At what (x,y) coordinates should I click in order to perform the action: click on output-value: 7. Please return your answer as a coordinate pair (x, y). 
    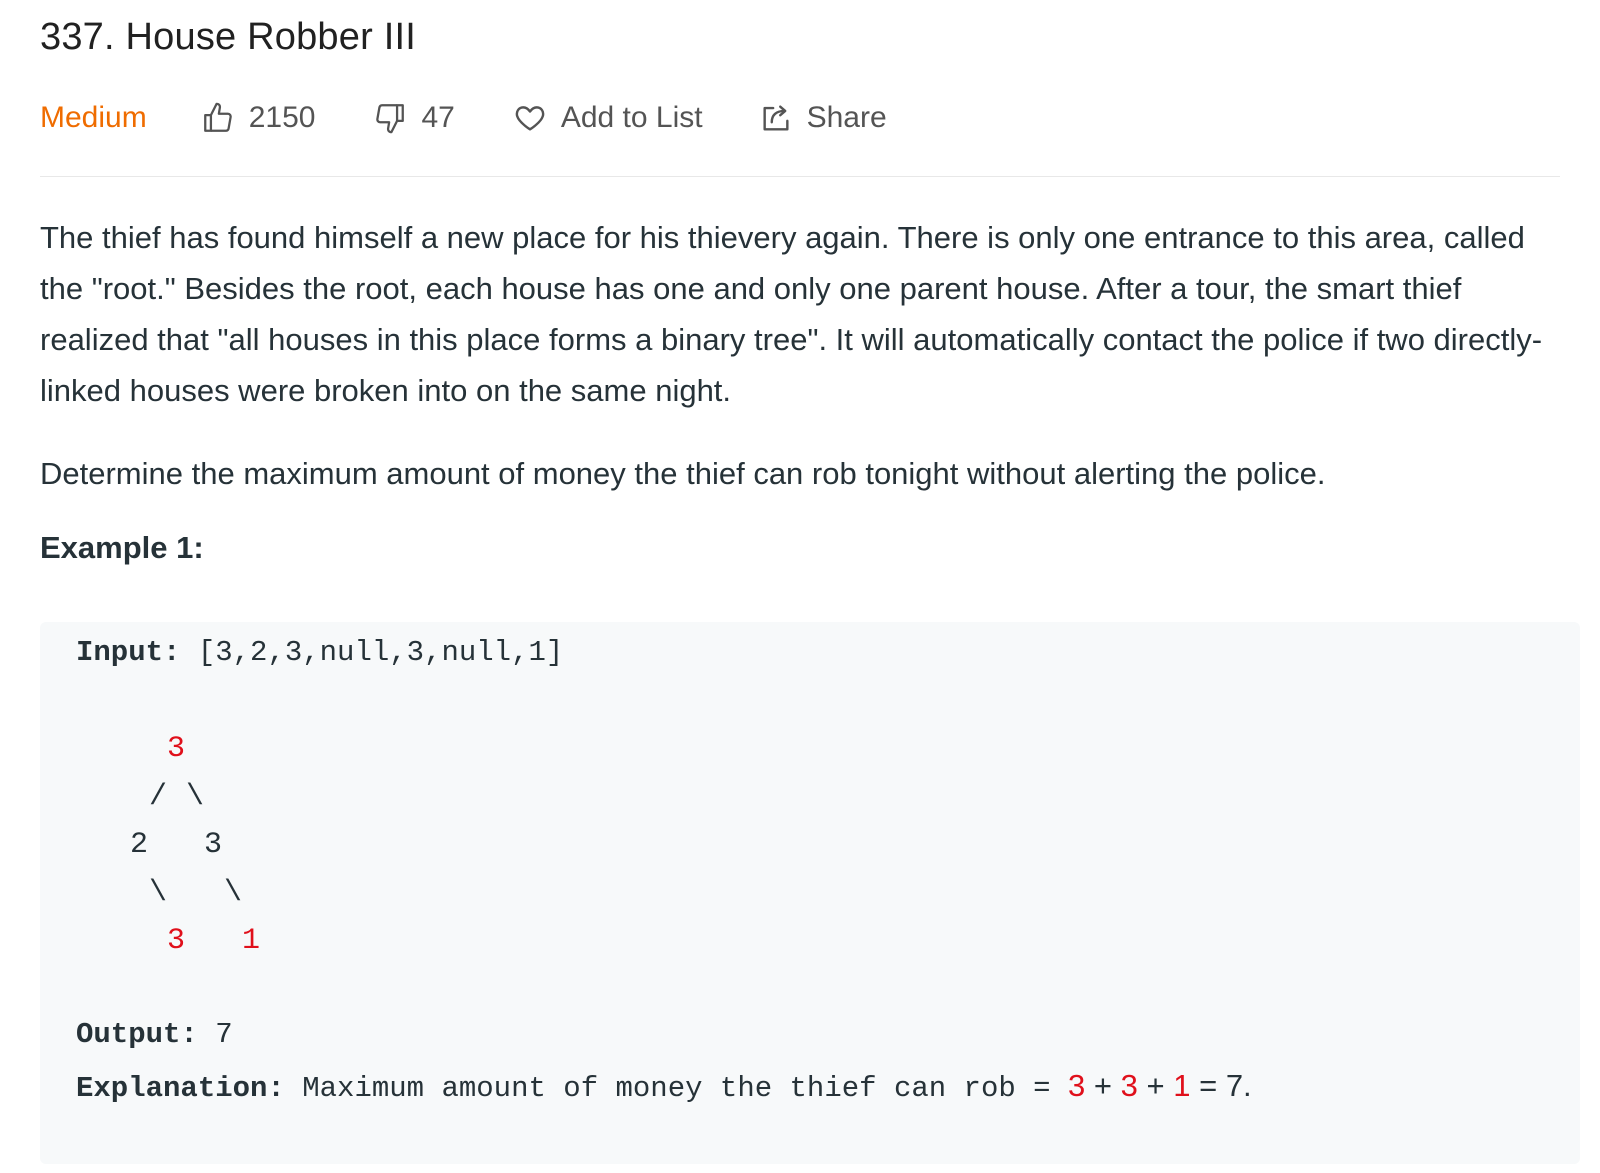
    Looking at the image, I should click on (224, 1034).